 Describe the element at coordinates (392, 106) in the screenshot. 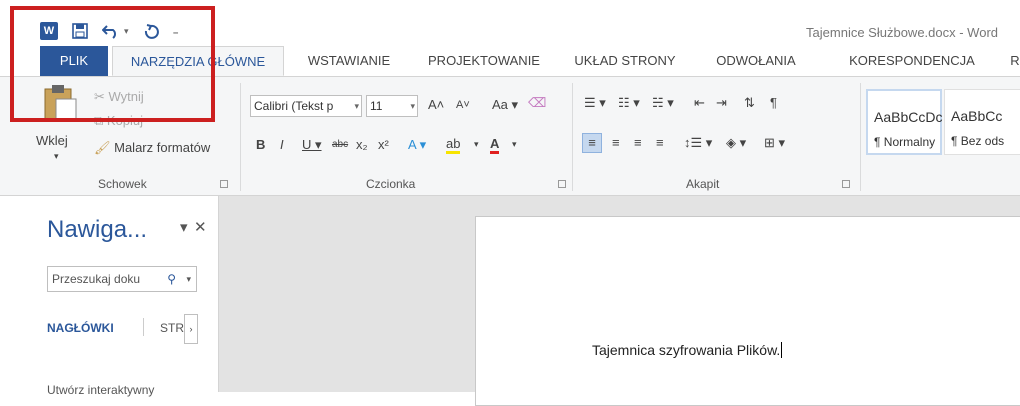

I see `font-size-combo: 11 ▾` at that location.